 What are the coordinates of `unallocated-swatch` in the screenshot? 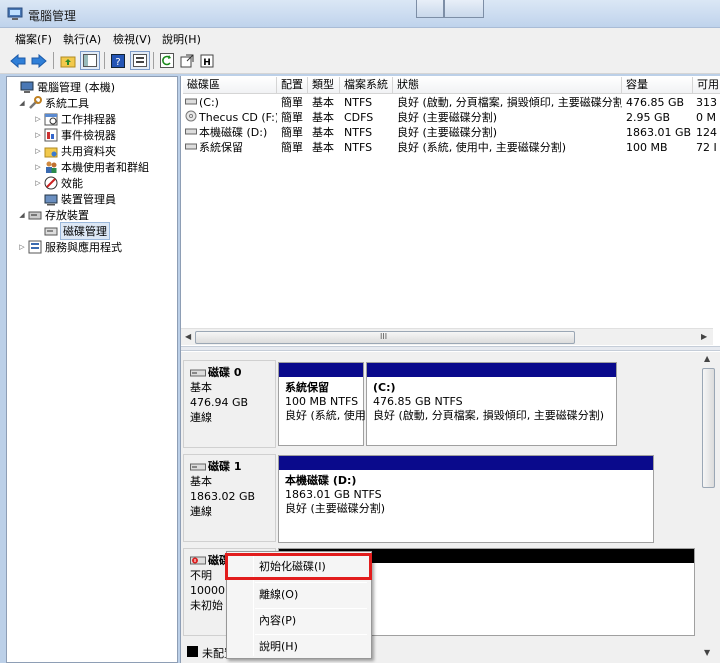 It's located at (192, 651).